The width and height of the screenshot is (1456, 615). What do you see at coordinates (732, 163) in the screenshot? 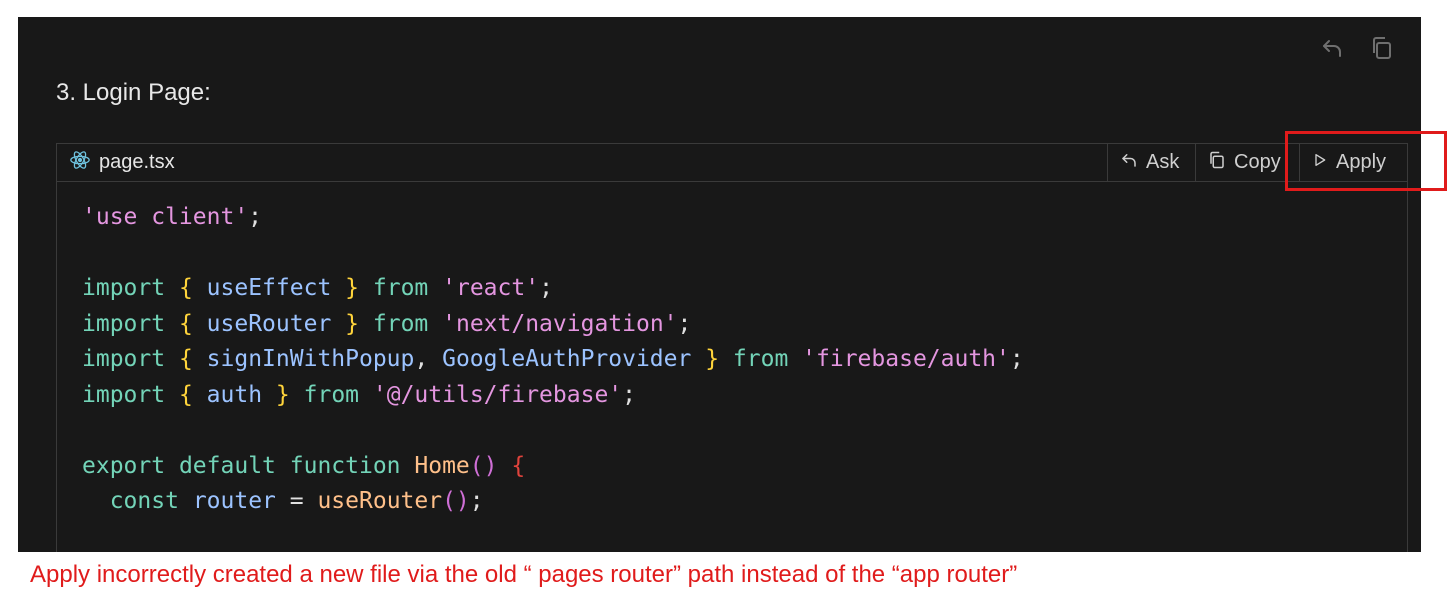
I see `code-block-header: page.tsx Ask Copy Apply` at bounding box center [732, 163].